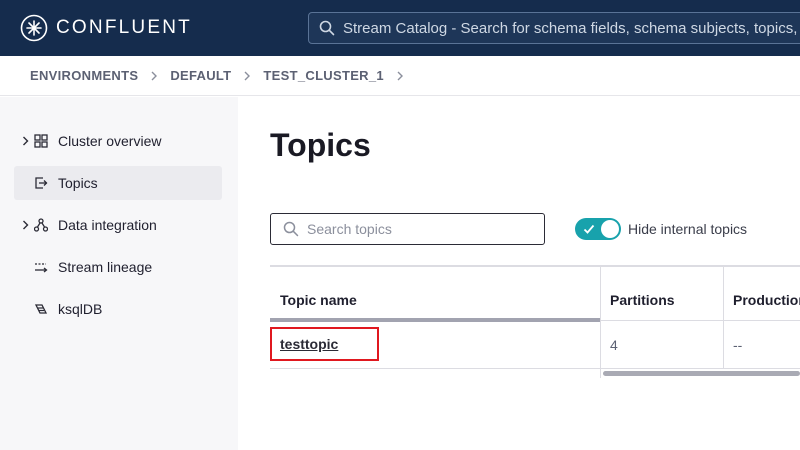 This screenshot has width=800, height=450. I want to click on column-header-label: Partitions, so click(642, 300).